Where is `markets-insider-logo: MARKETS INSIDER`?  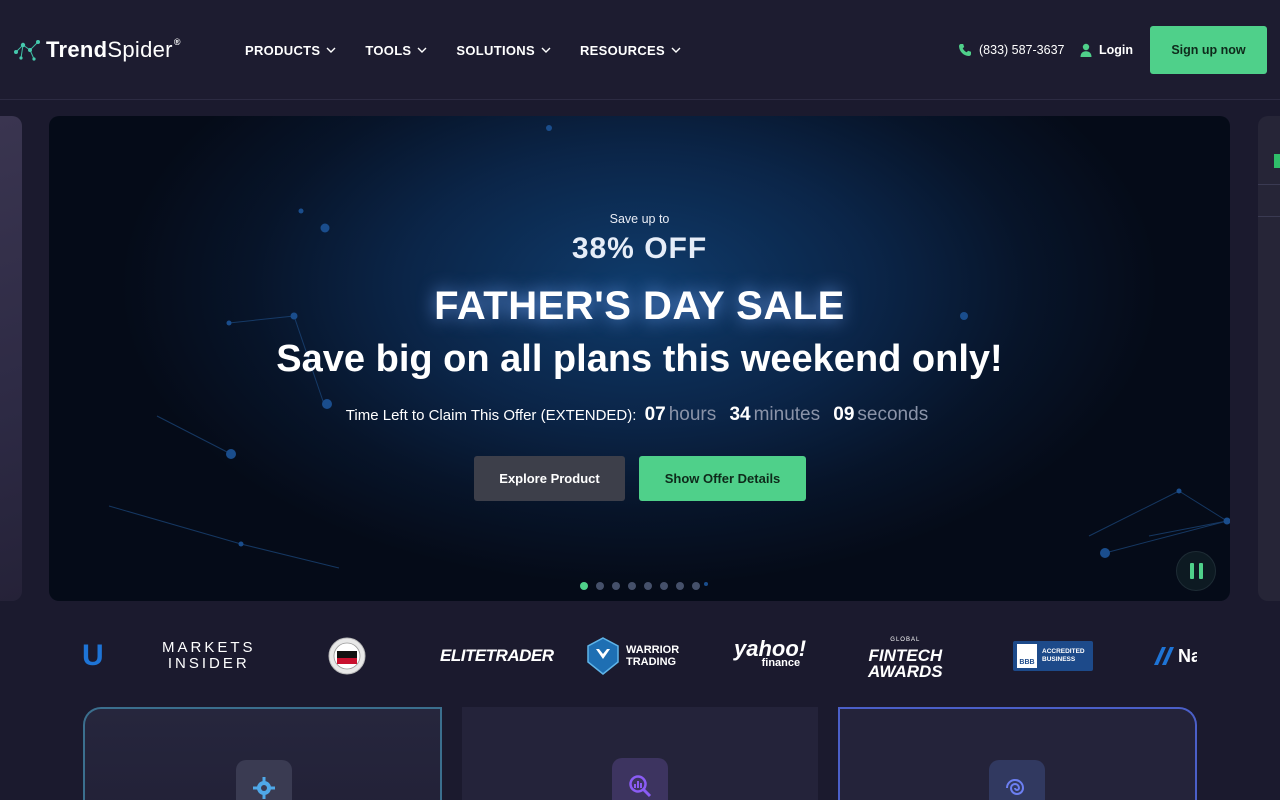 markets-insider-logo: MARKETS INSIDER is located at coordinates (209, 656).